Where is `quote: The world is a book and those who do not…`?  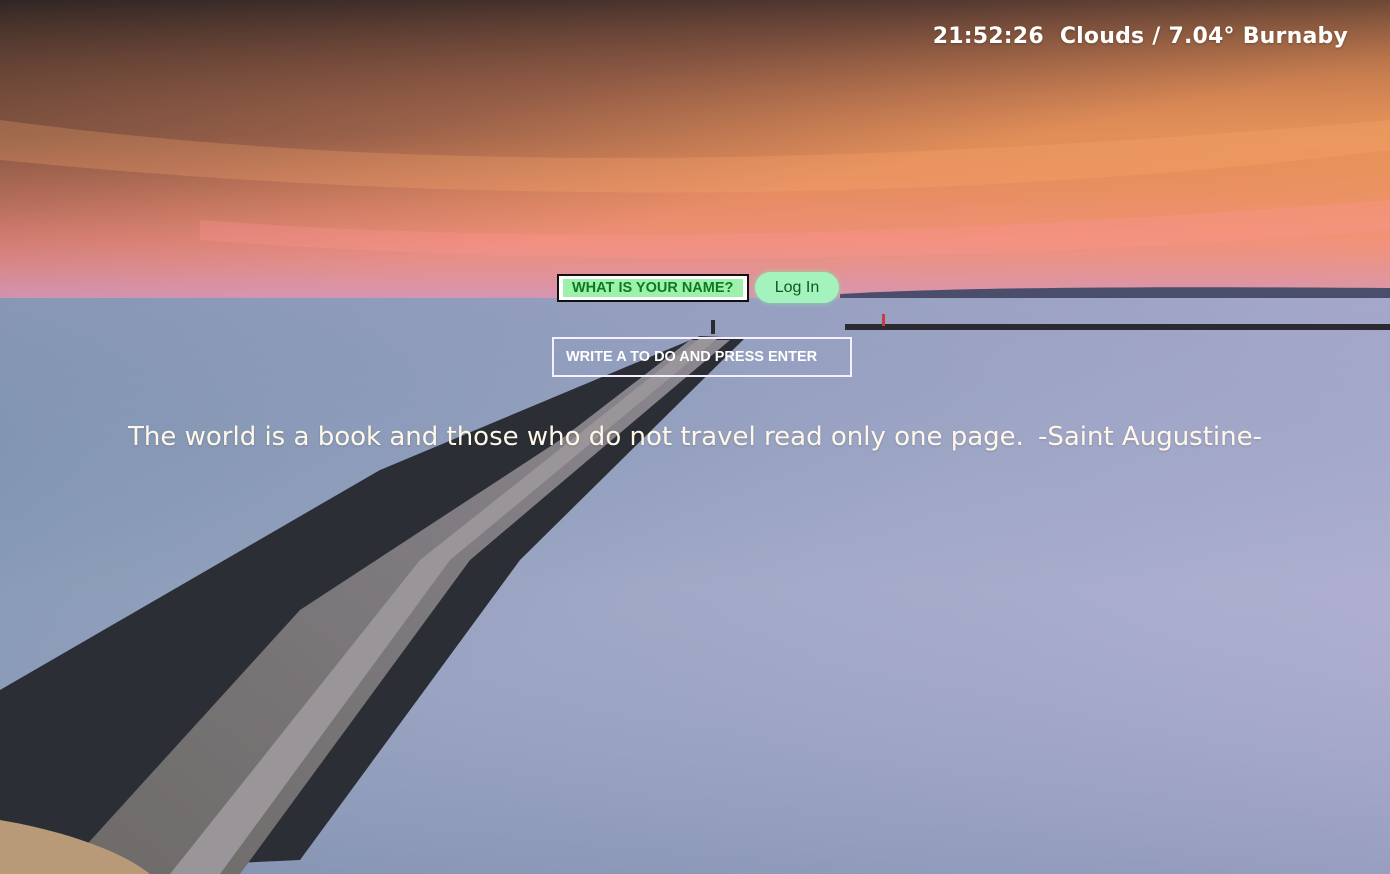
quote: The world is a book and those who do not… is located at coordinates (695, 437).